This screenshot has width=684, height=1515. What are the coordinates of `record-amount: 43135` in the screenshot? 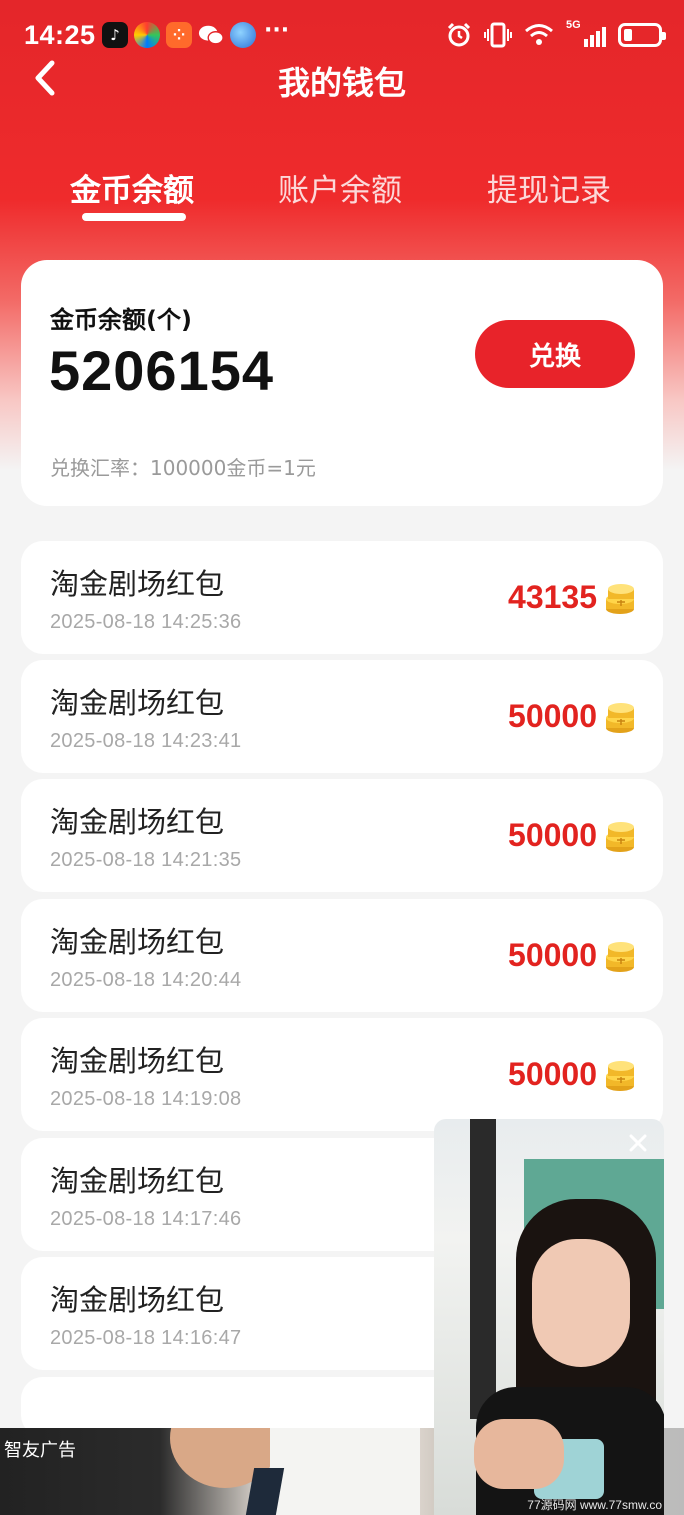 It's located at (552, 597).